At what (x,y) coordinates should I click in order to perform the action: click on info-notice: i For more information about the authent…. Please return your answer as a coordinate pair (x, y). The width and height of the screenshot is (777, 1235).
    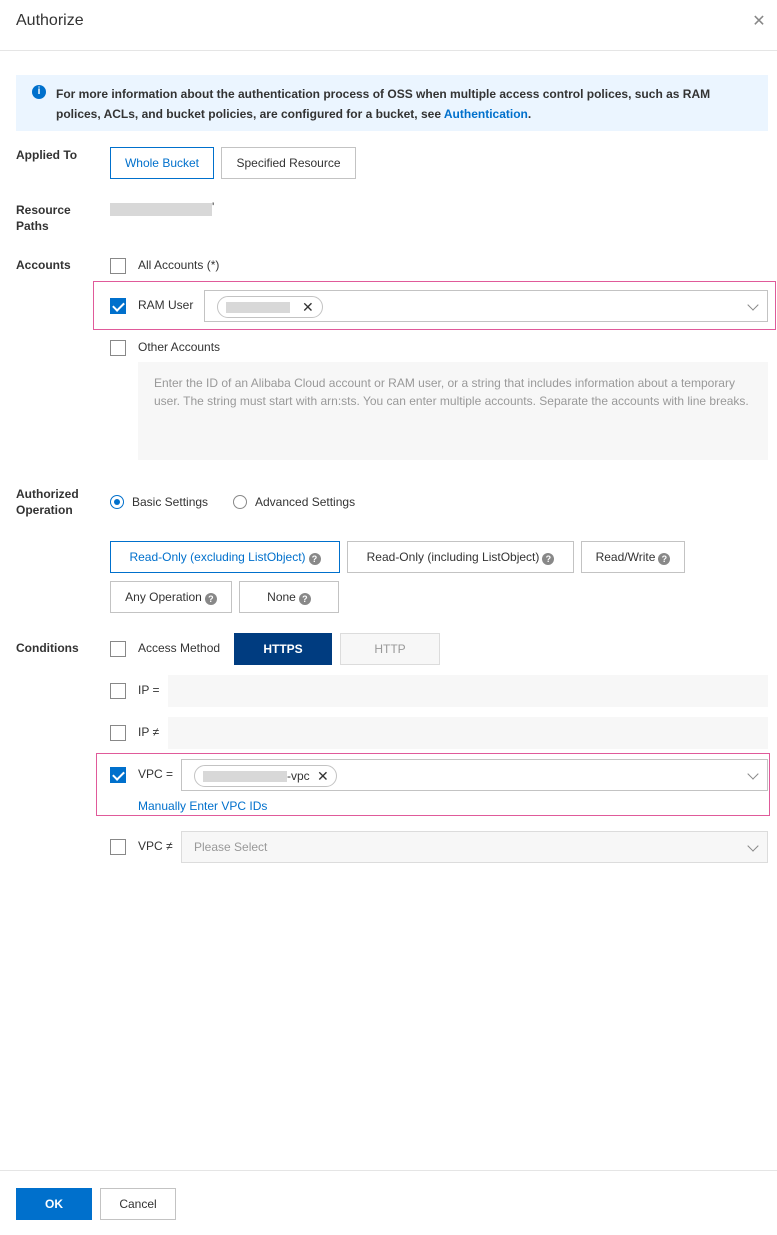
    Looking at the image, I should click on (392, 103).